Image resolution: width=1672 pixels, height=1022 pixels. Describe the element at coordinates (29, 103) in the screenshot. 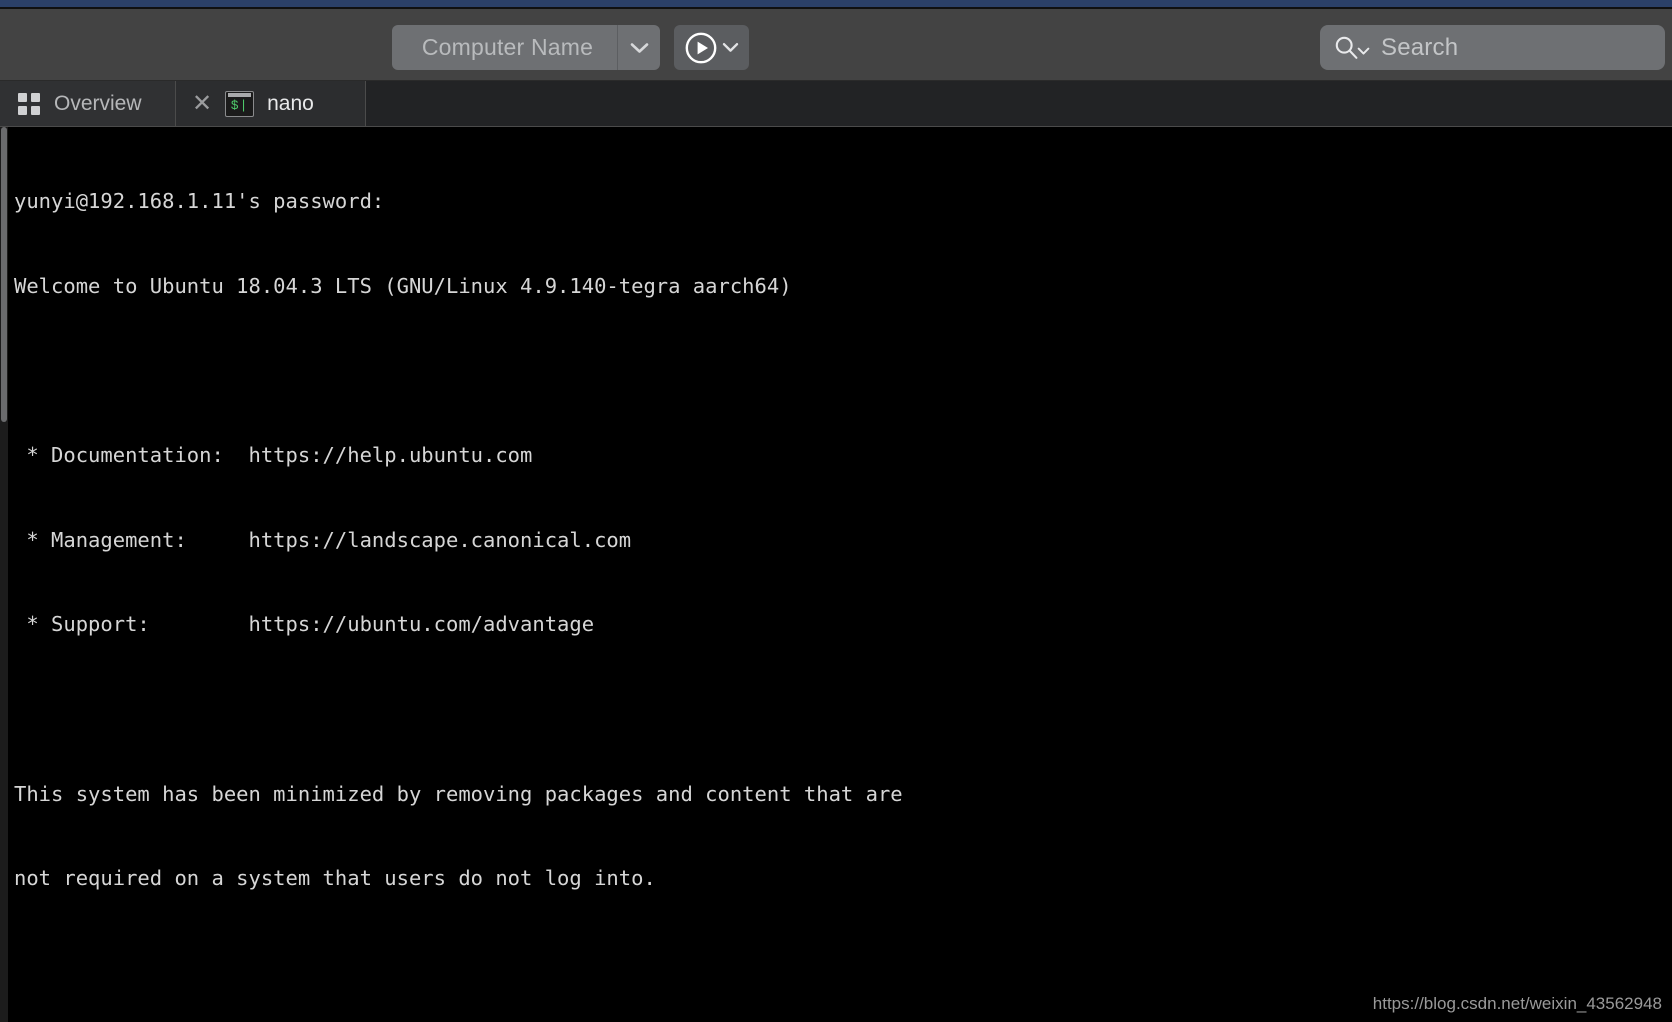

I see `grid-2x2-icon` at that location.